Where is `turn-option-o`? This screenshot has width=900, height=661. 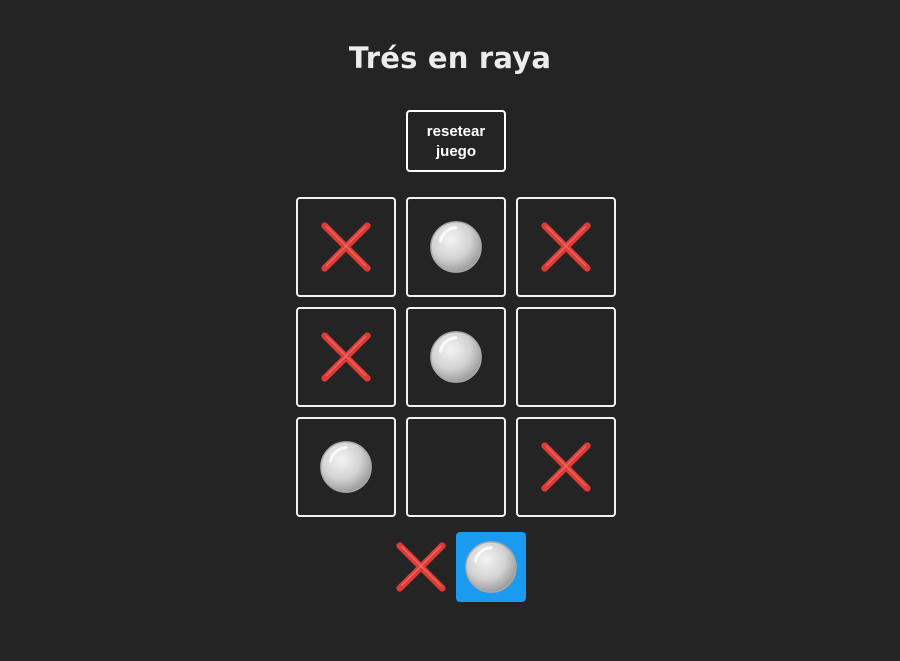
turn-option-o is located at coordinates (491, 567).